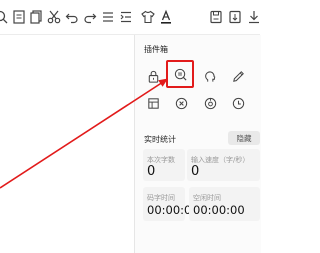 This screenshot has width=320, height=253. Describe the element at coordinates (238, 76) in the screenshot. I see `pencil-icon` at that location.